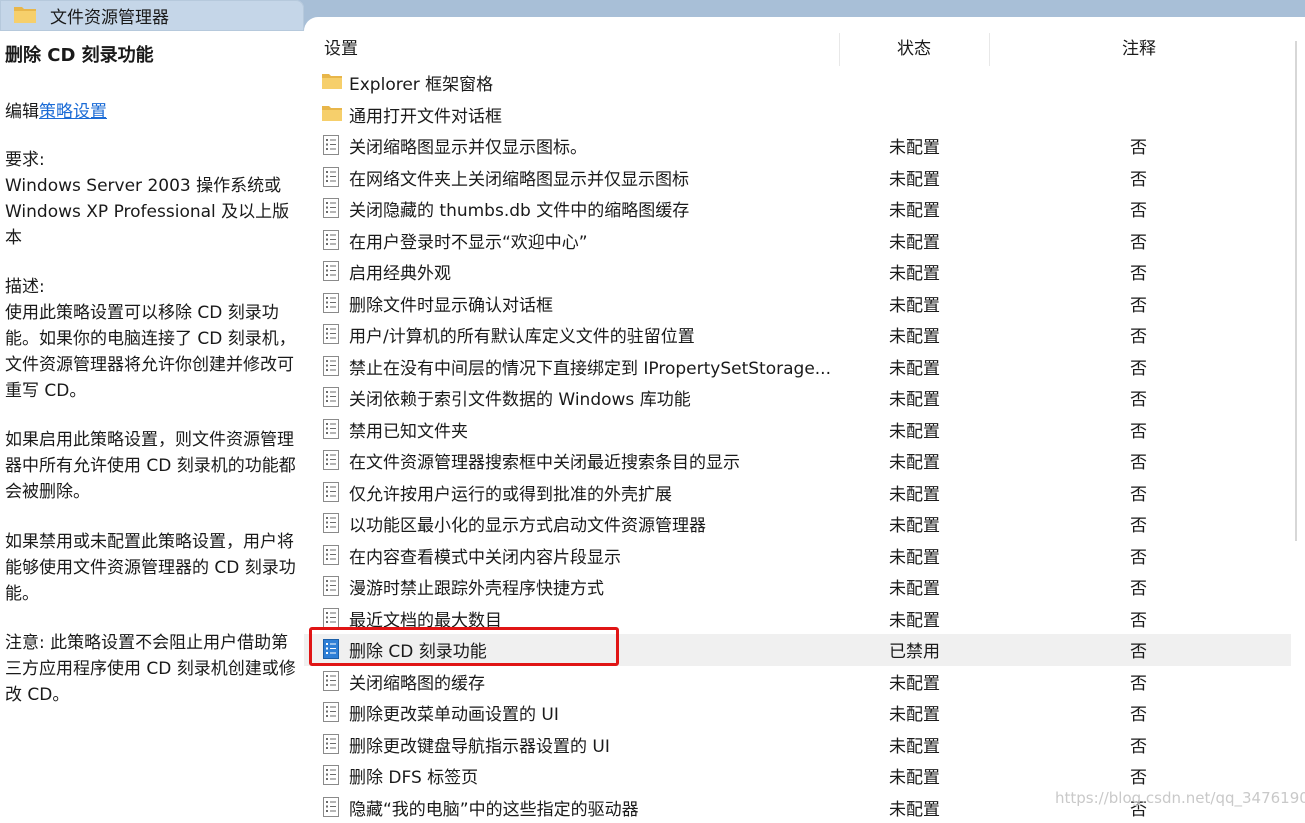  Describe the element at coordinates (797, 776) in the screenshot. I see `table-row: 删除 DFS 标签页未配置否` at that location.